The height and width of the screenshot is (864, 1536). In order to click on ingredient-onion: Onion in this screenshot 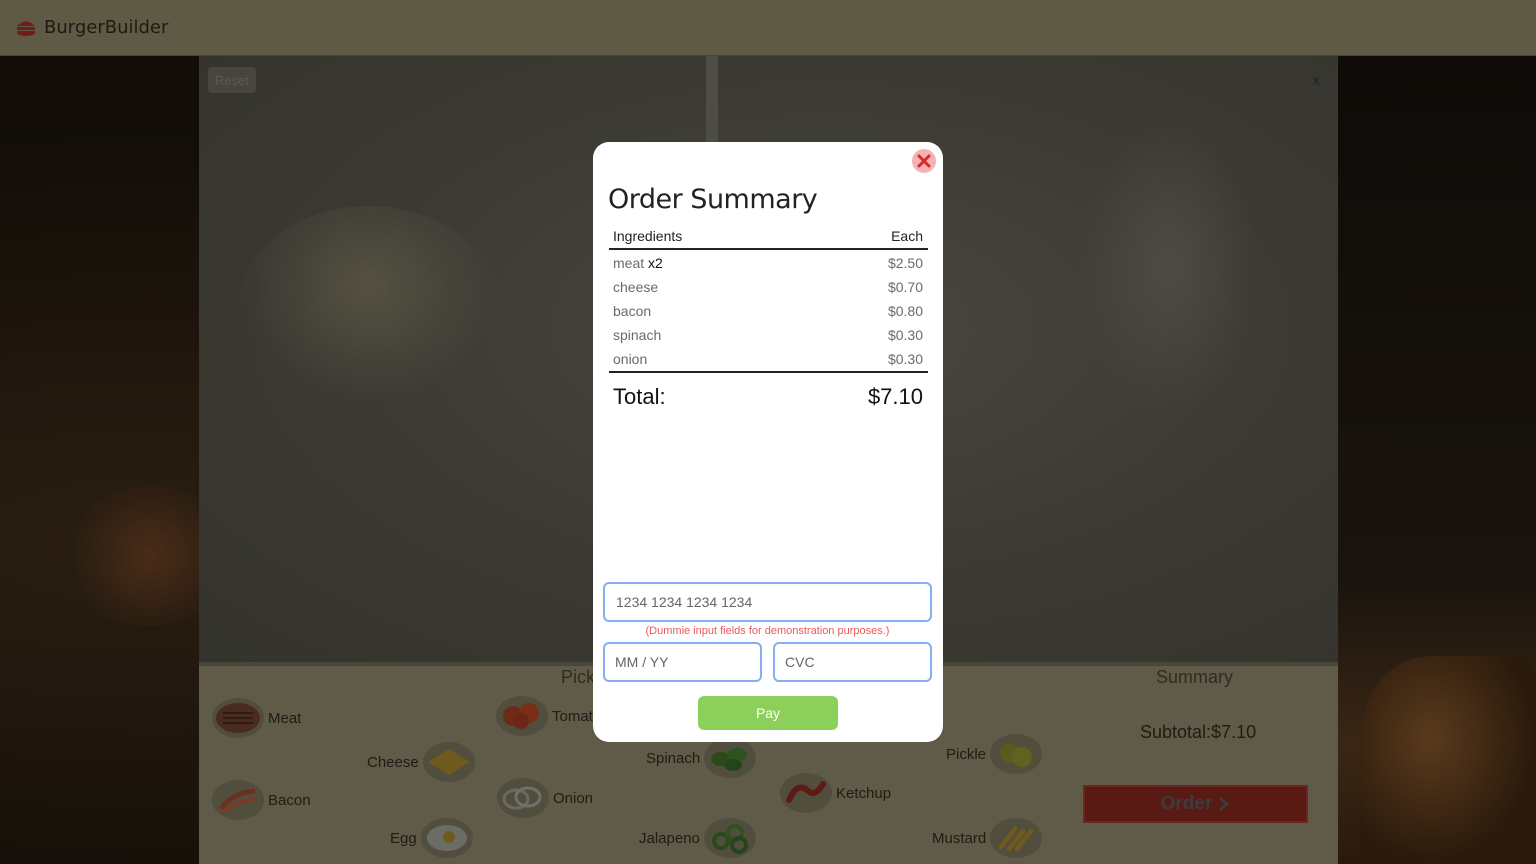, I will do `click(545, 798)`.